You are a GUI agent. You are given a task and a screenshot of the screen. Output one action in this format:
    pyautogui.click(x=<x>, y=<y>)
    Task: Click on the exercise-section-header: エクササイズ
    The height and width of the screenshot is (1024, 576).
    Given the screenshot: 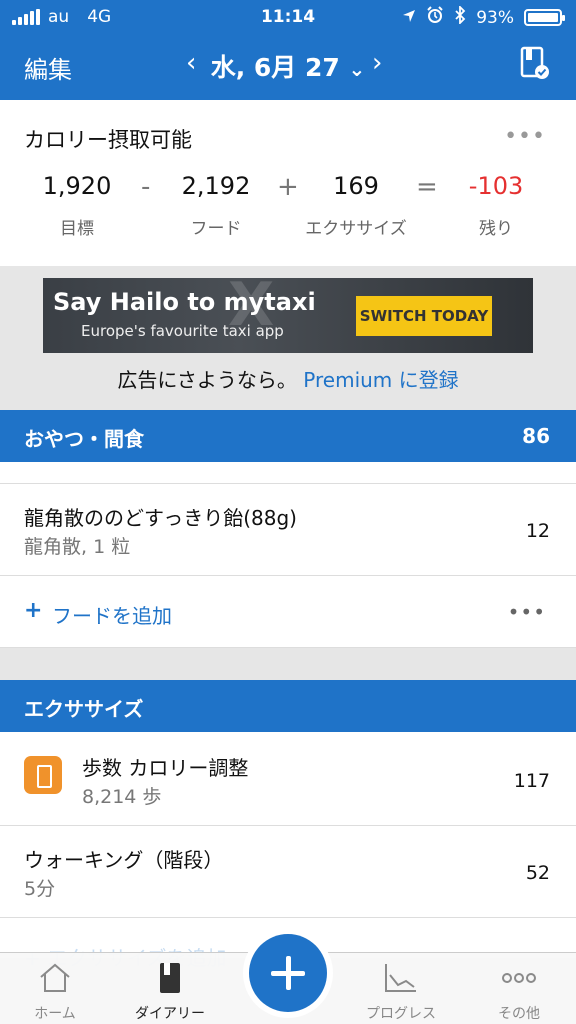 What is the action you would take?
    pyautogui.click(x=288, y=706)
    